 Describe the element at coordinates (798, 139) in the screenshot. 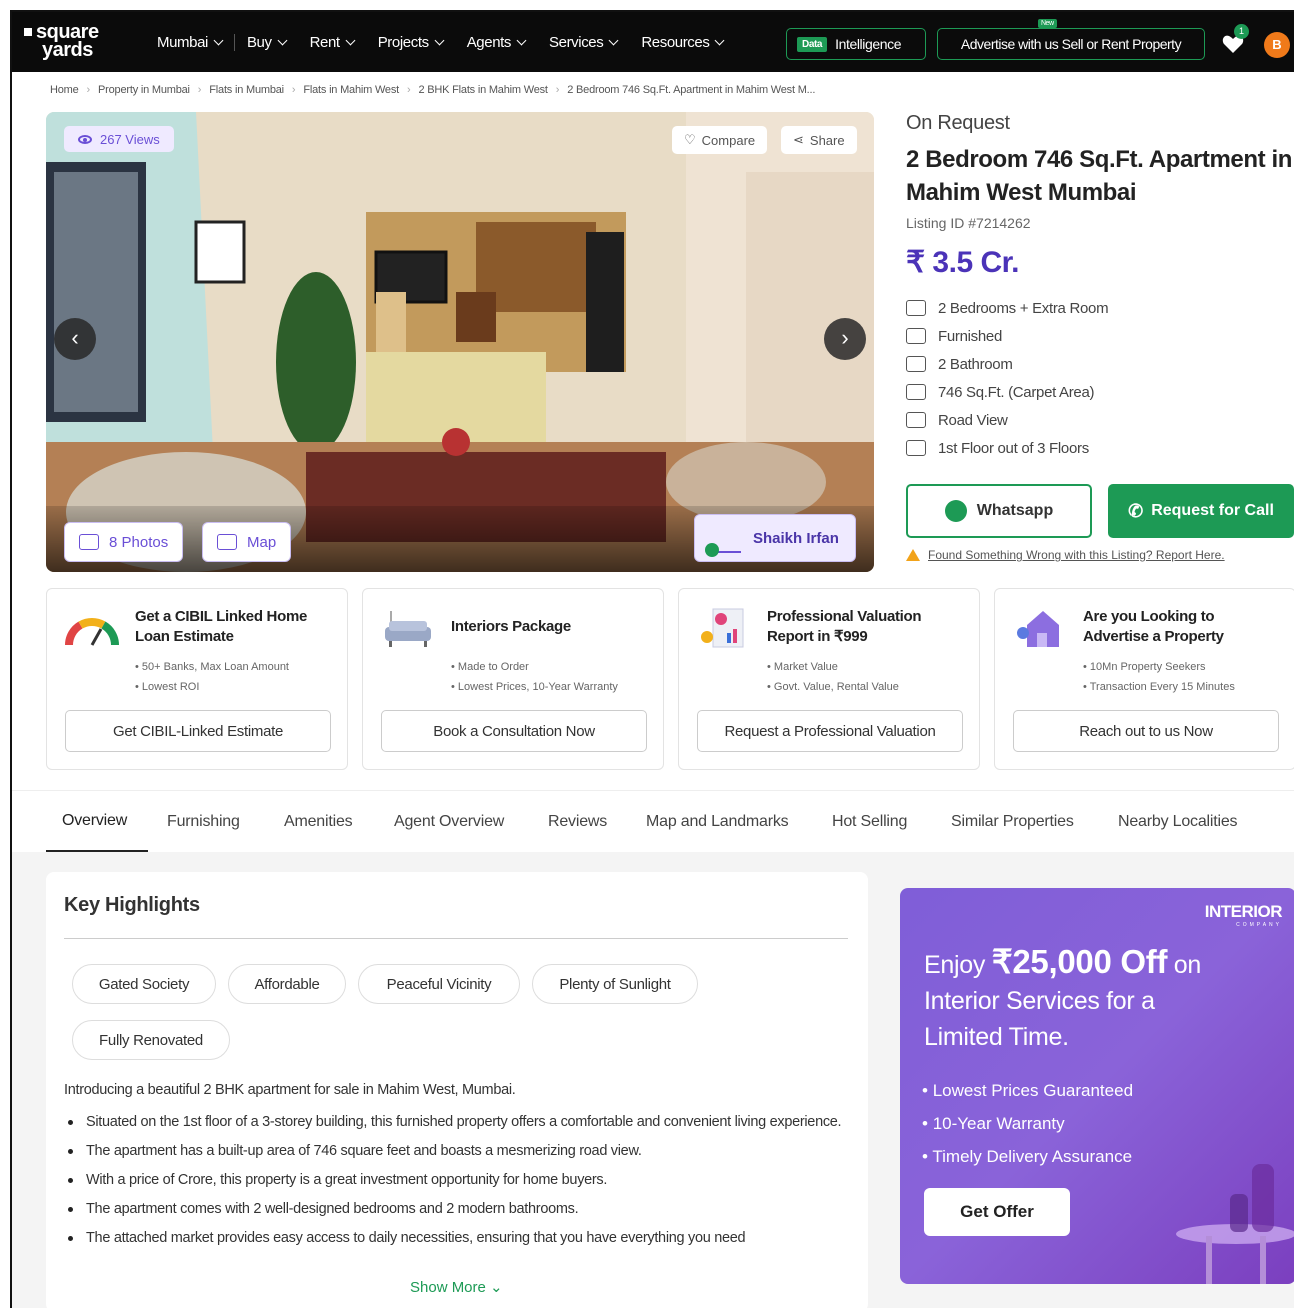

I see `share-icon: ⋖` at that location.